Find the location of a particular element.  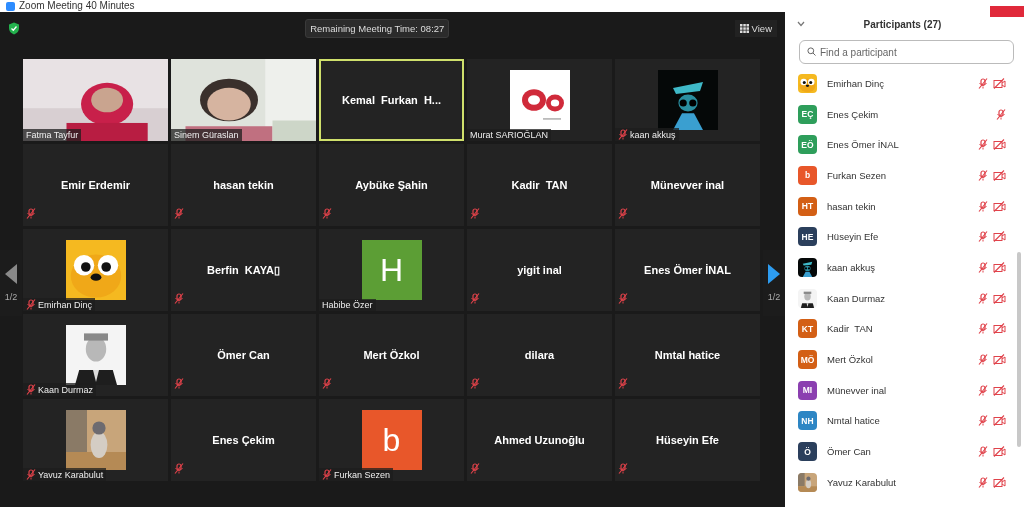

search-field: Find a participant is located at coordinates (906, 52).